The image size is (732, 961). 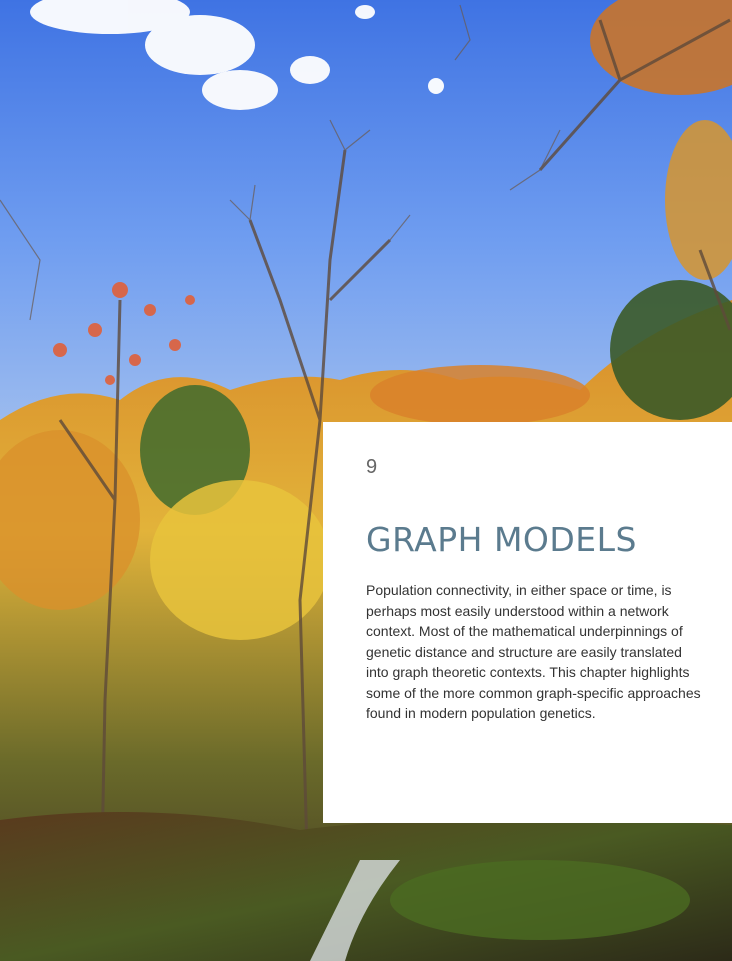 What do you see at coordinates (540, 900) in the screenshot?
I see `mossy-rocks` at bounding box center [540, 900].